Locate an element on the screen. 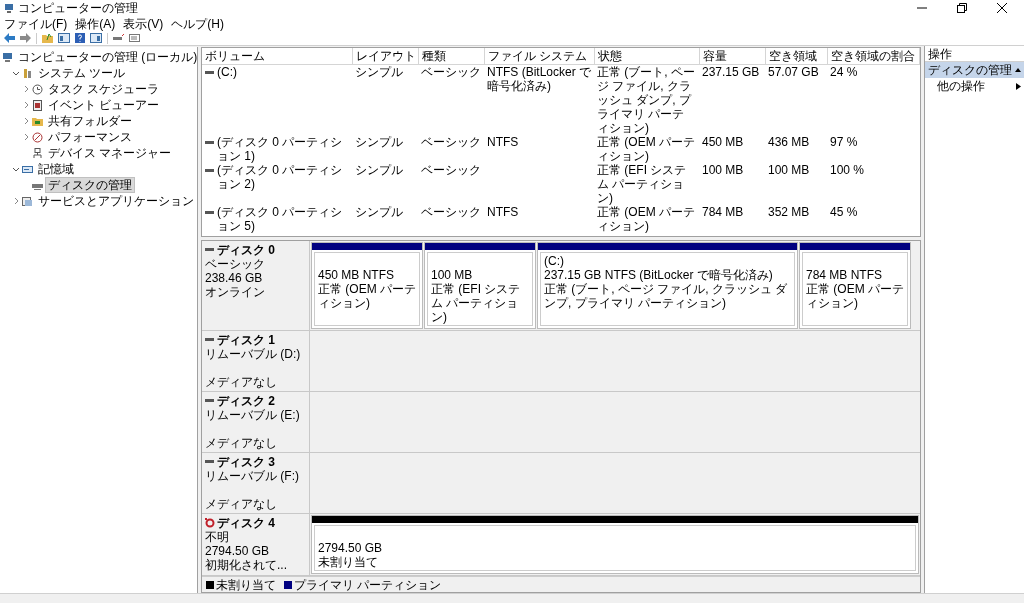 The width and height of the screenshot is (1024, 603). menu-item: 操作(A) is located at coordinates (95, 23).